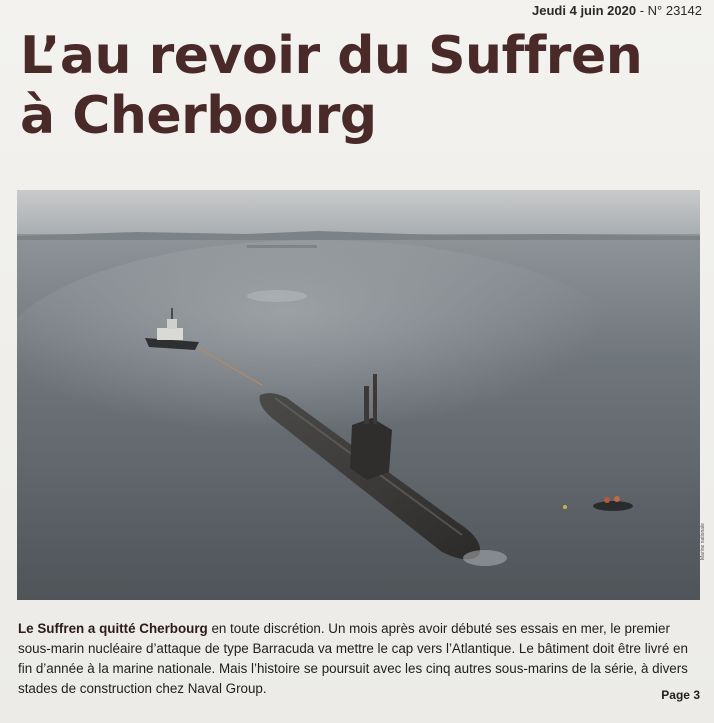  Describe the element at coordinates (584, 10) in the screenshot. I see `issue-date: Jeudi 4 juin 2020` at that location.